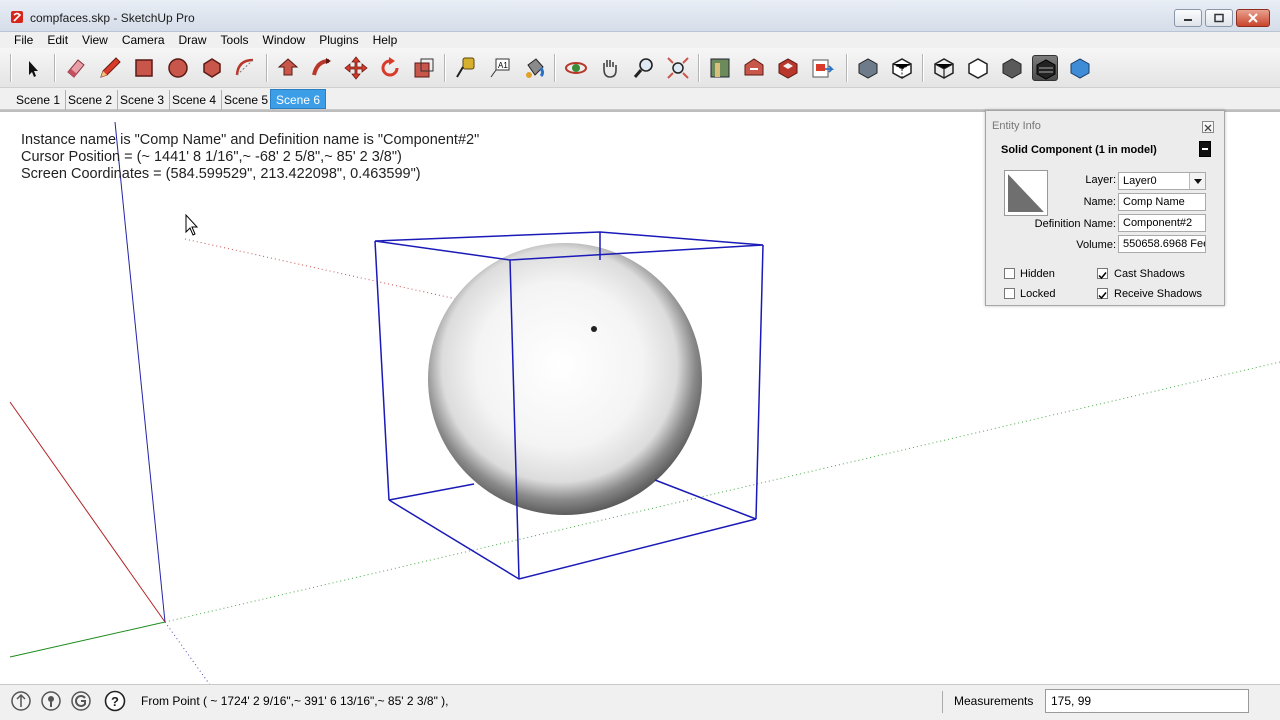  What do you see at coordinates (1158, 223) in the screenshot?
I see `definition-name-value: Component#2` at bounding box center [1158, 223].